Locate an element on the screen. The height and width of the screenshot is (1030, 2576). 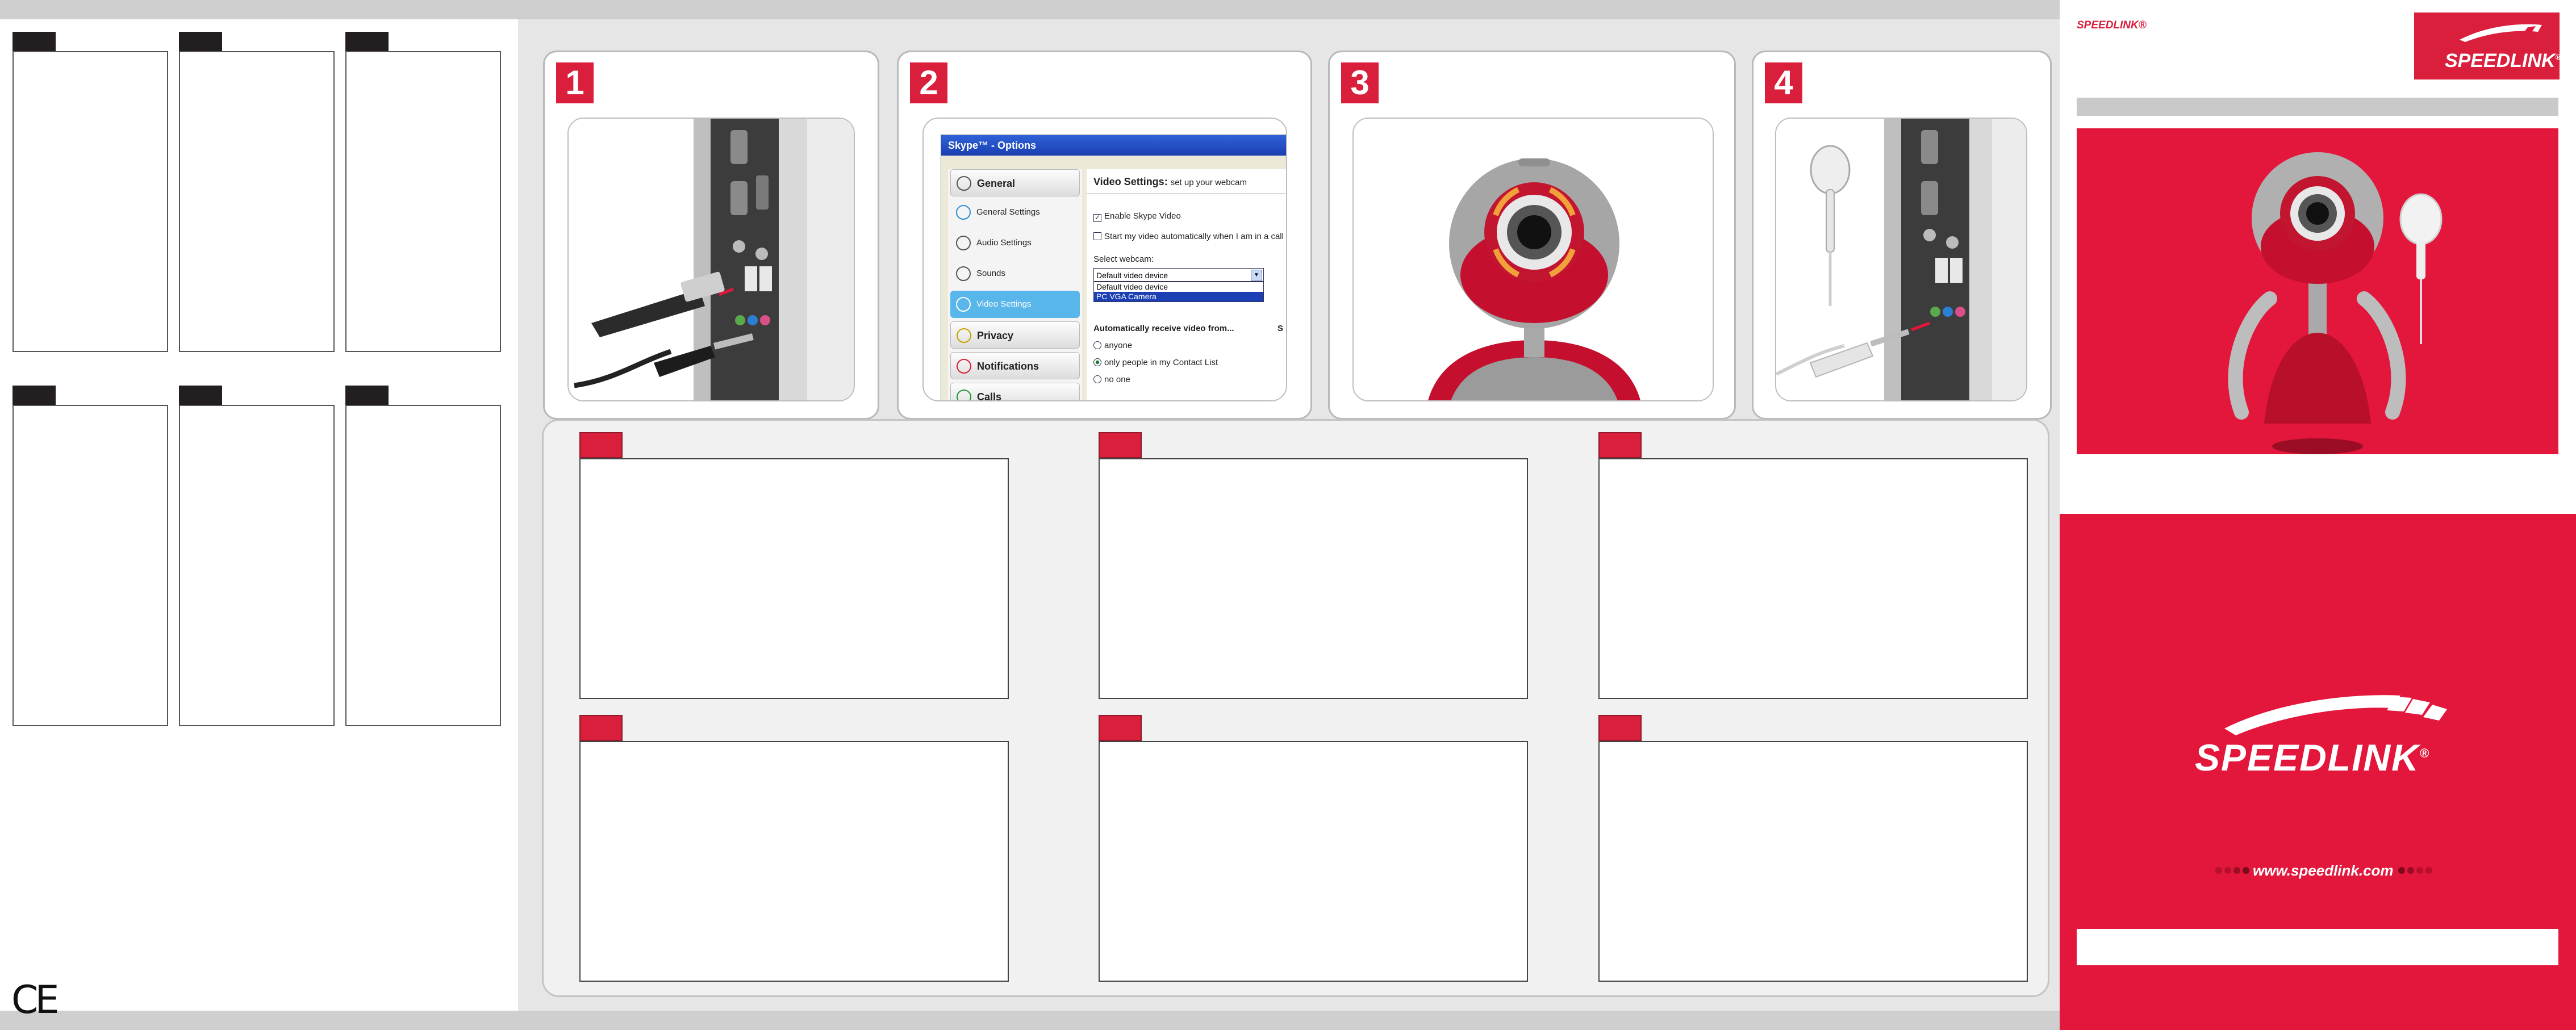
sidebar-item-privacy: Privacy is located at coordinates (1015, 335).